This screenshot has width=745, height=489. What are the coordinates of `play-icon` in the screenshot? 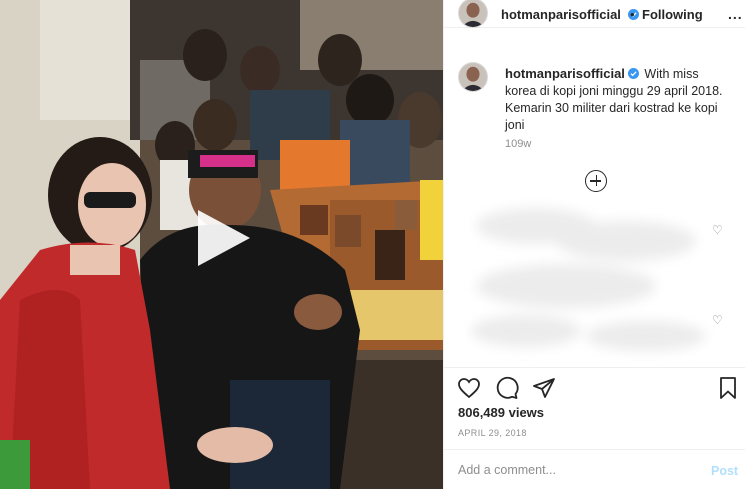 It's located at (224, 238).